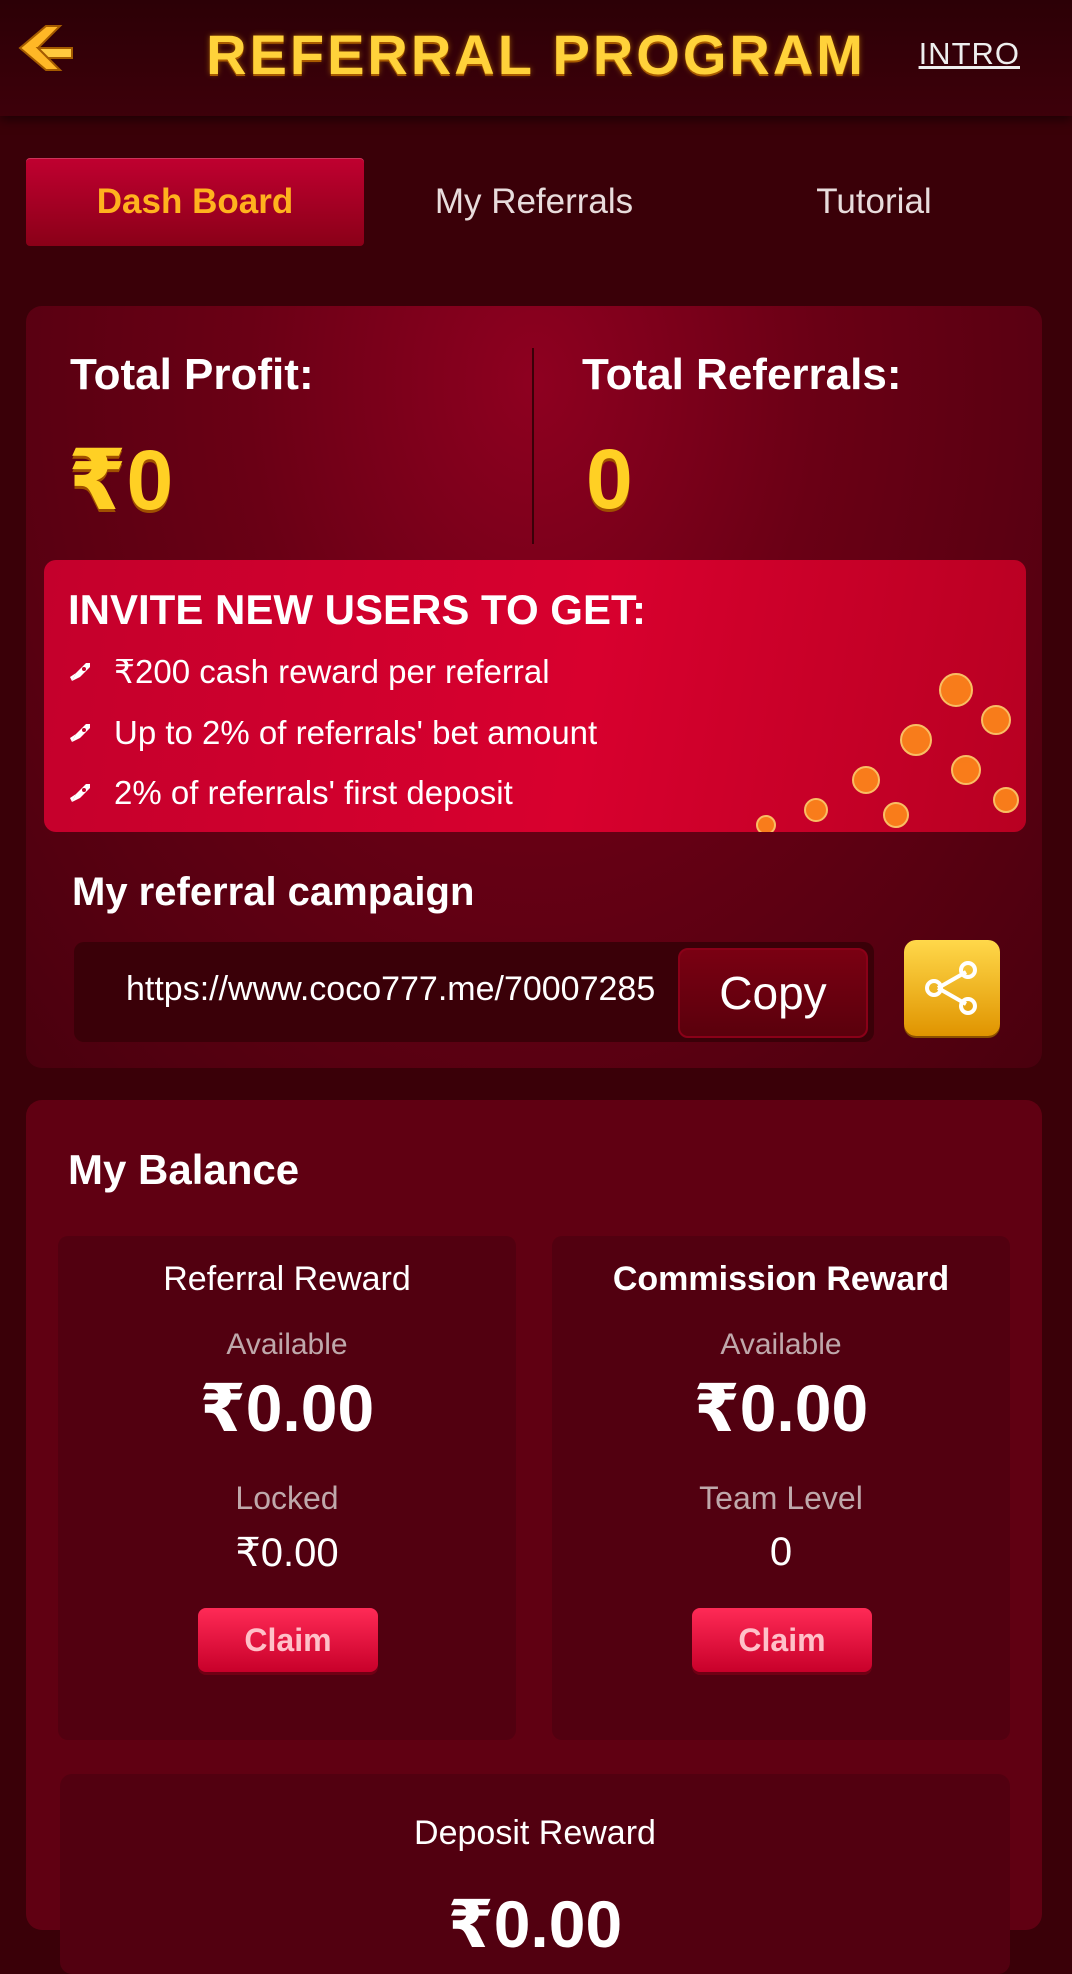  Describe the element at coordinates (391, 989) in the screenshot. I see `referral-link-text: https://www.coco777.me/70007285` at that location.